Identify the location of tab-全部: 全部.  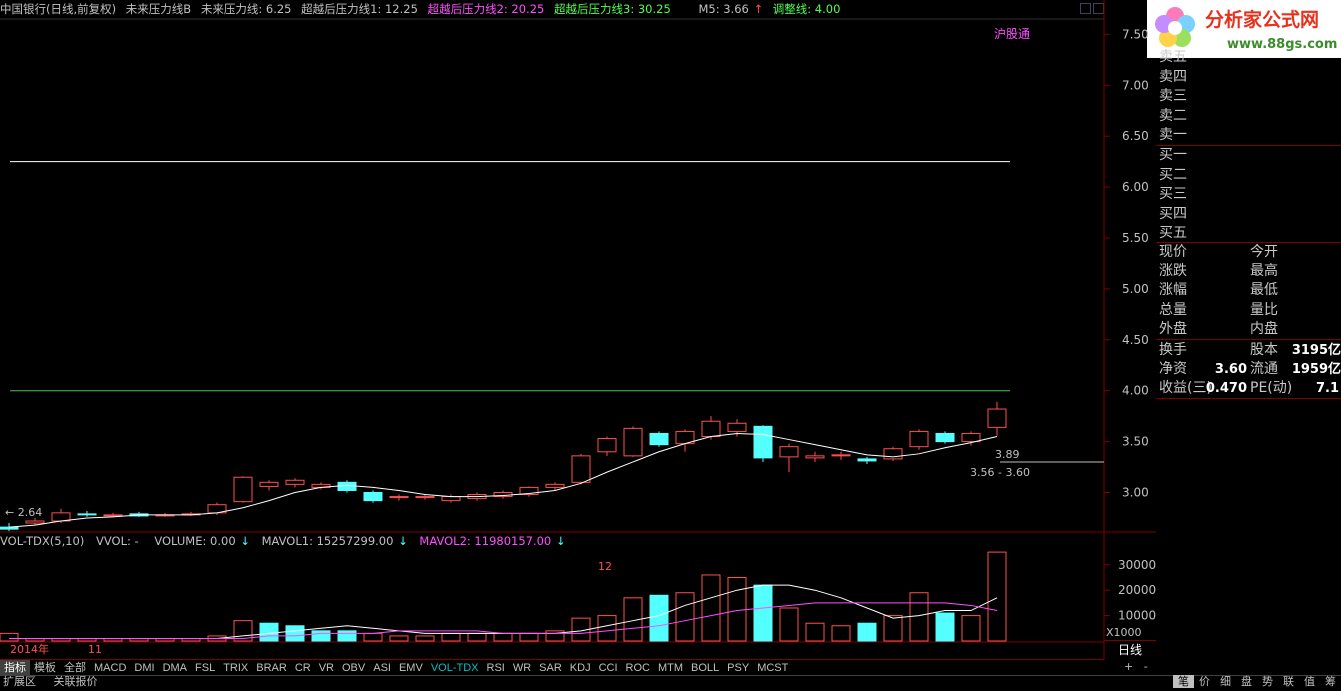
(75, 668).